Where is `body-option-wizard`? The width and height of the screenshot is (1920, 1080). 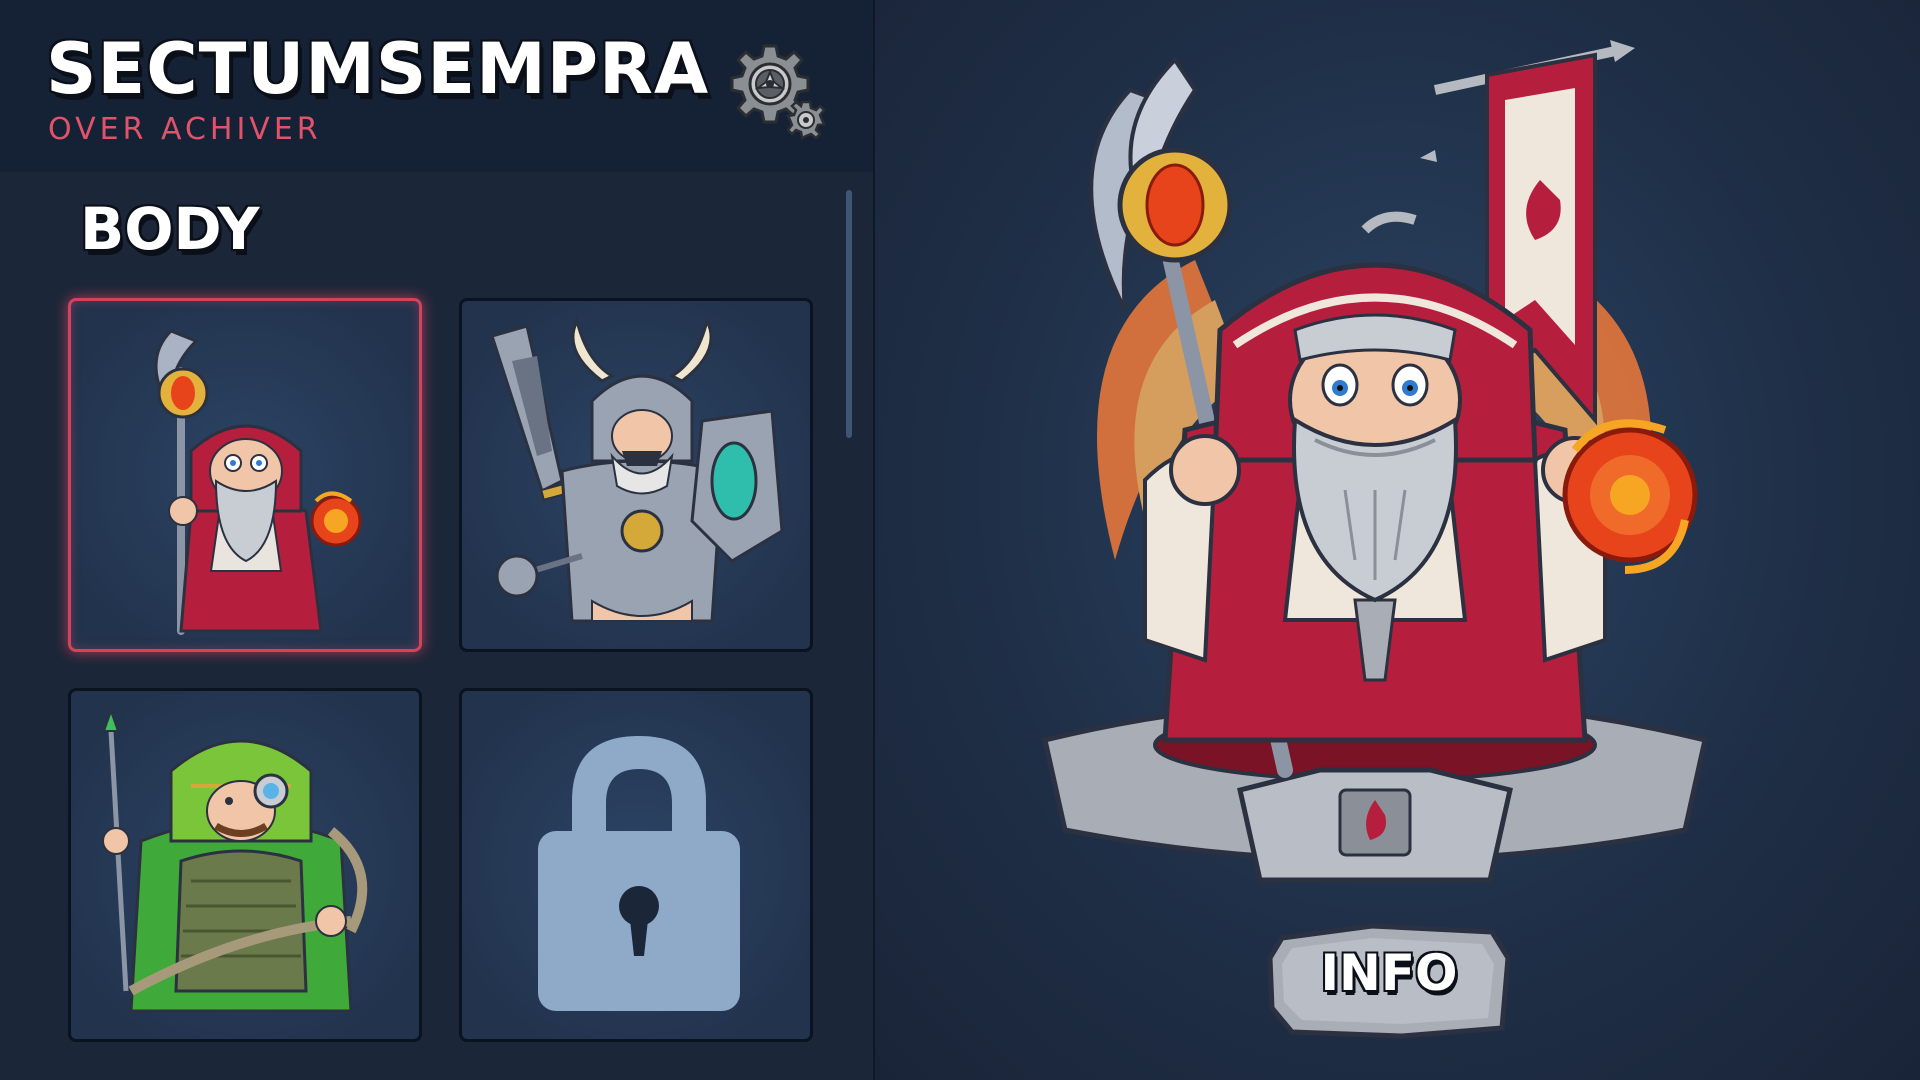 body-option-wizard is located at coordinates (245, 475).